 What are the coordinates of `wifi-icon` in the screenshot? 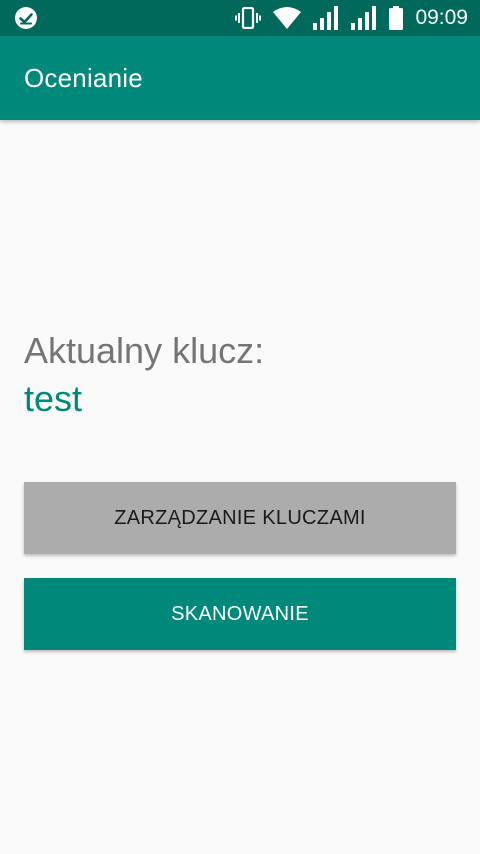 It's located at (287, 18).